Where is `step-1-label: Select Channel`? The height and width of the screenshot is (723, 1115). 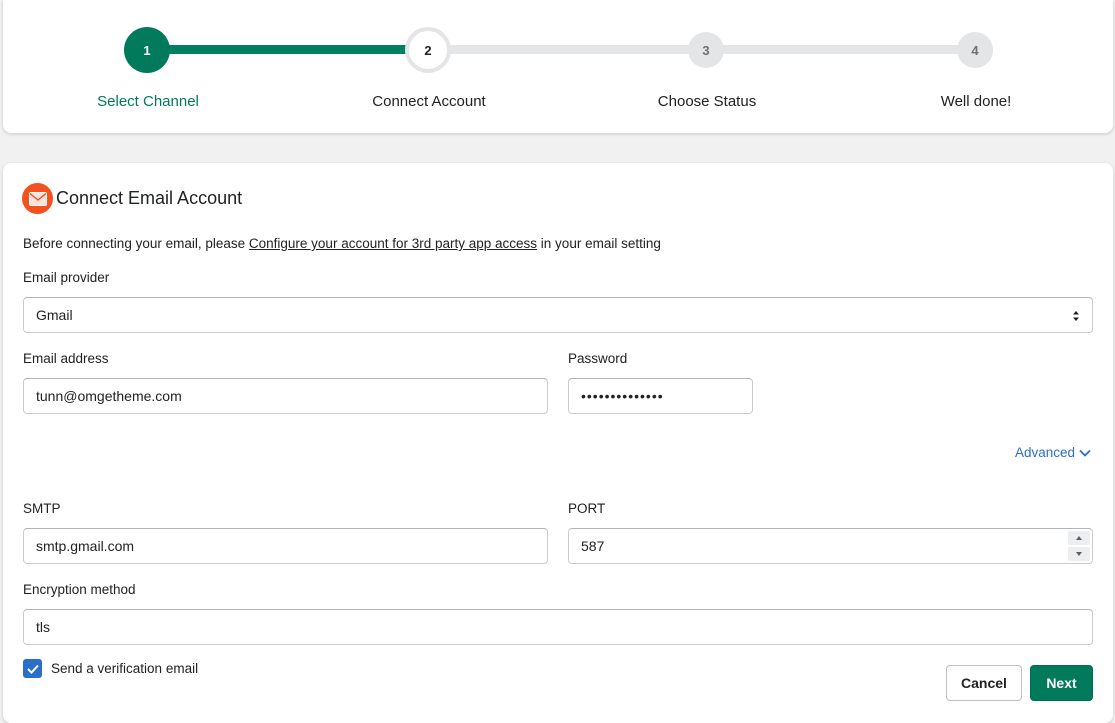
step-1-label: Select Channel is located at coordinates (148, 101).